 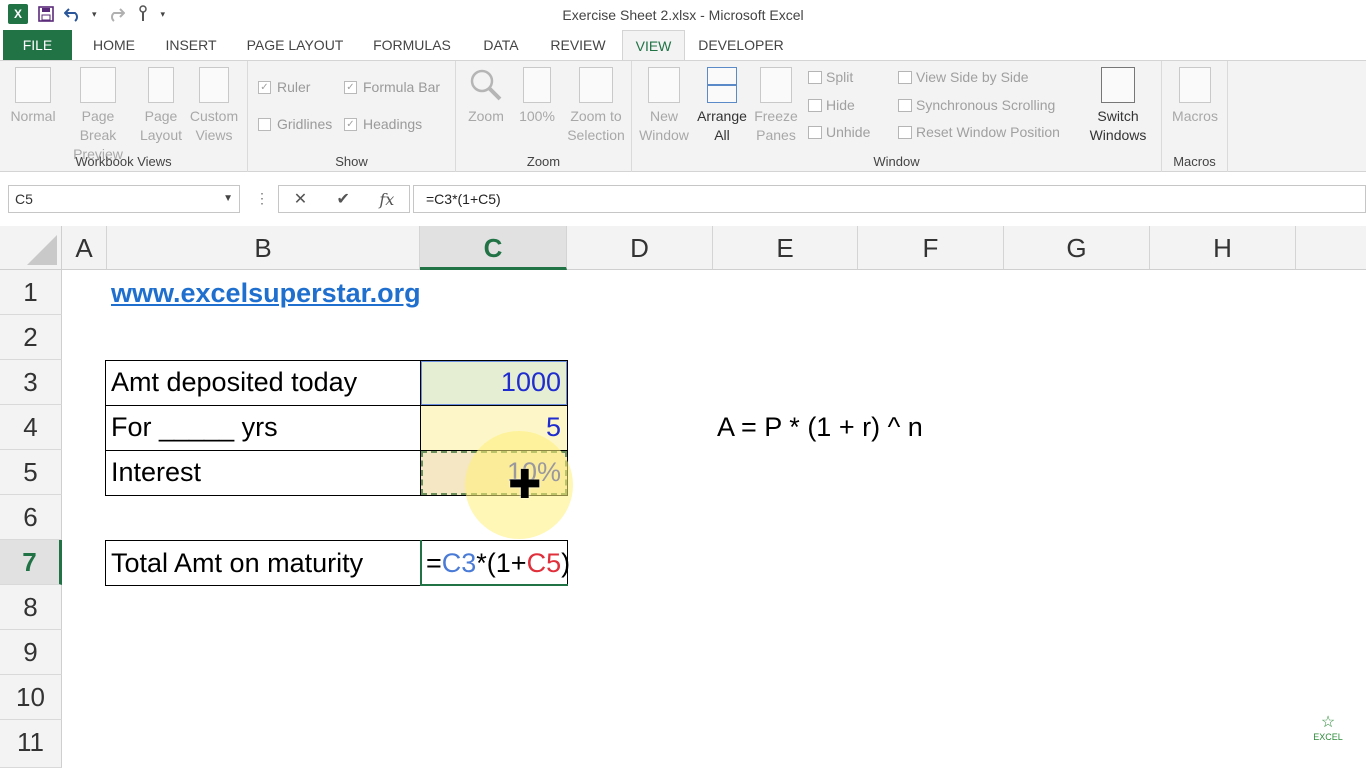 What do you see at coordinates (263, 248) in the screenshot?
I see `col-header-b: B` at bounding box center [263, 248].